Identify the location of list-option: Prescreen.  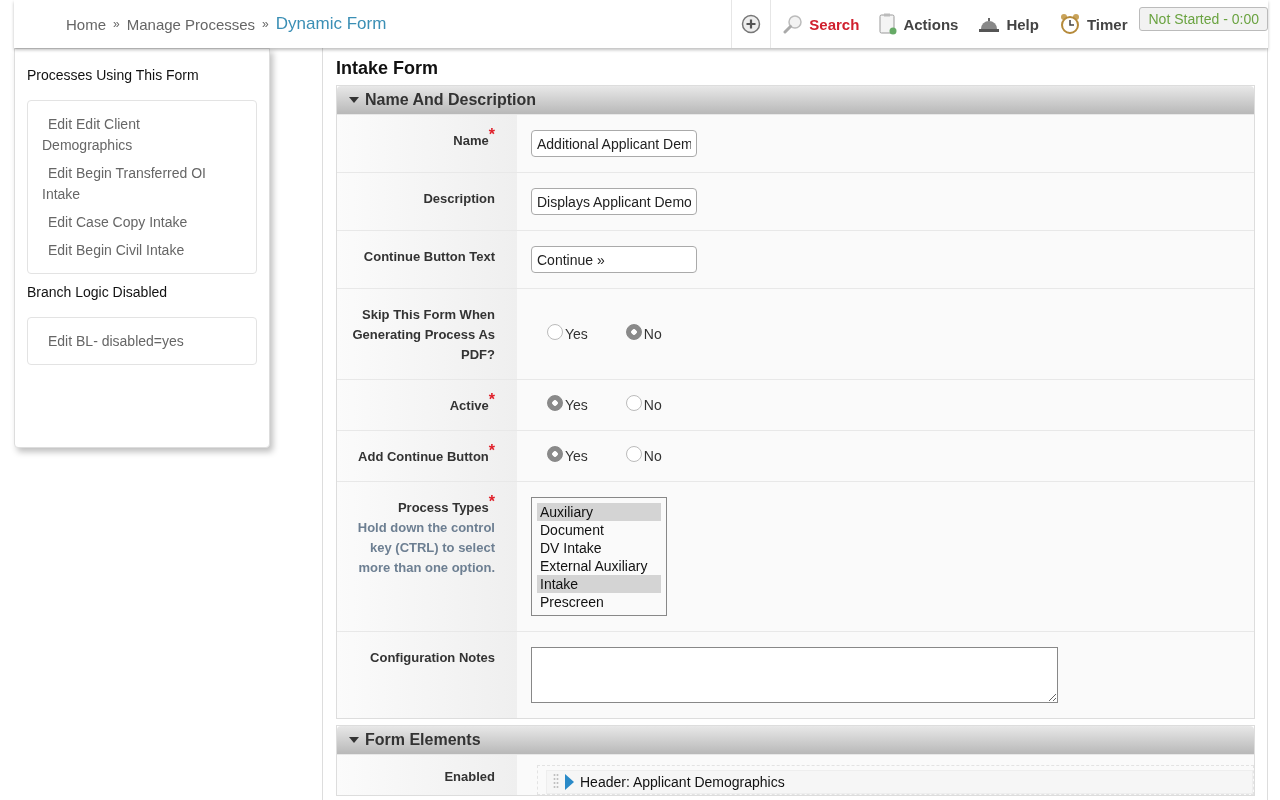
(599, 602).